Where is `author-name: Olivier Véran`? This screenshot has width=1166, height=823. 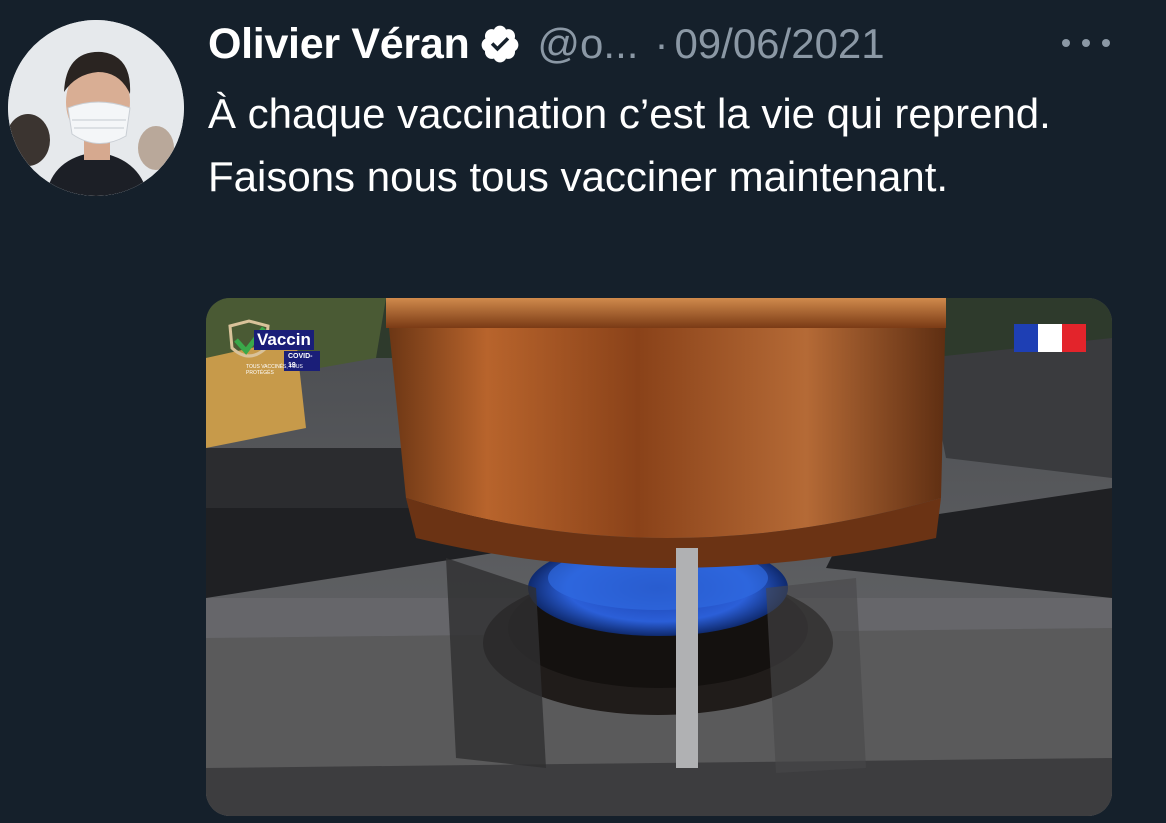
author-name: Olivier Véran is located at coordinates (339, 44).